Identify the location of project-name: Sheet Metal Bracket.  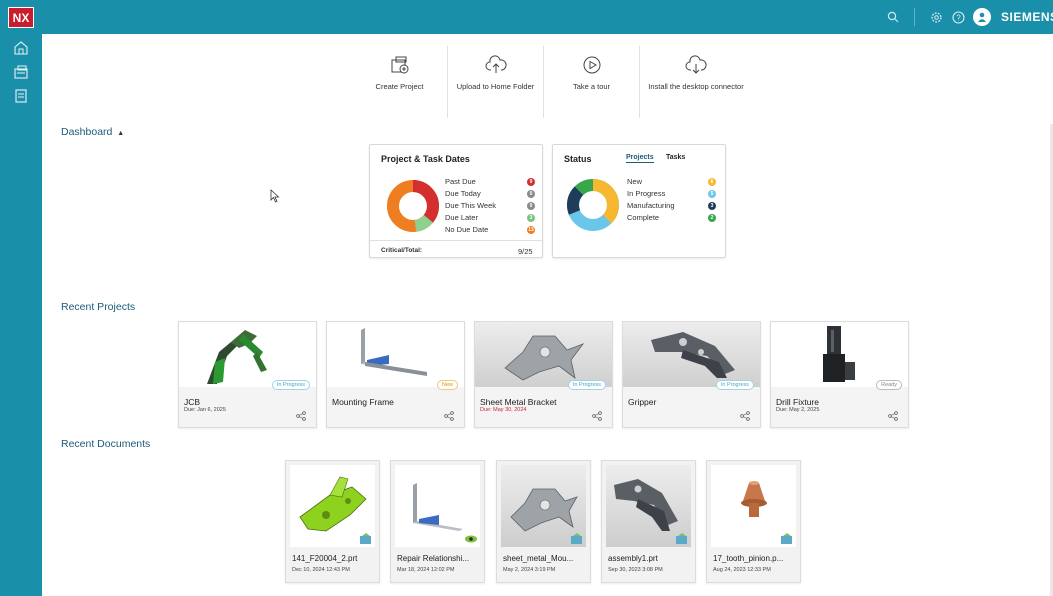
(518, 402).